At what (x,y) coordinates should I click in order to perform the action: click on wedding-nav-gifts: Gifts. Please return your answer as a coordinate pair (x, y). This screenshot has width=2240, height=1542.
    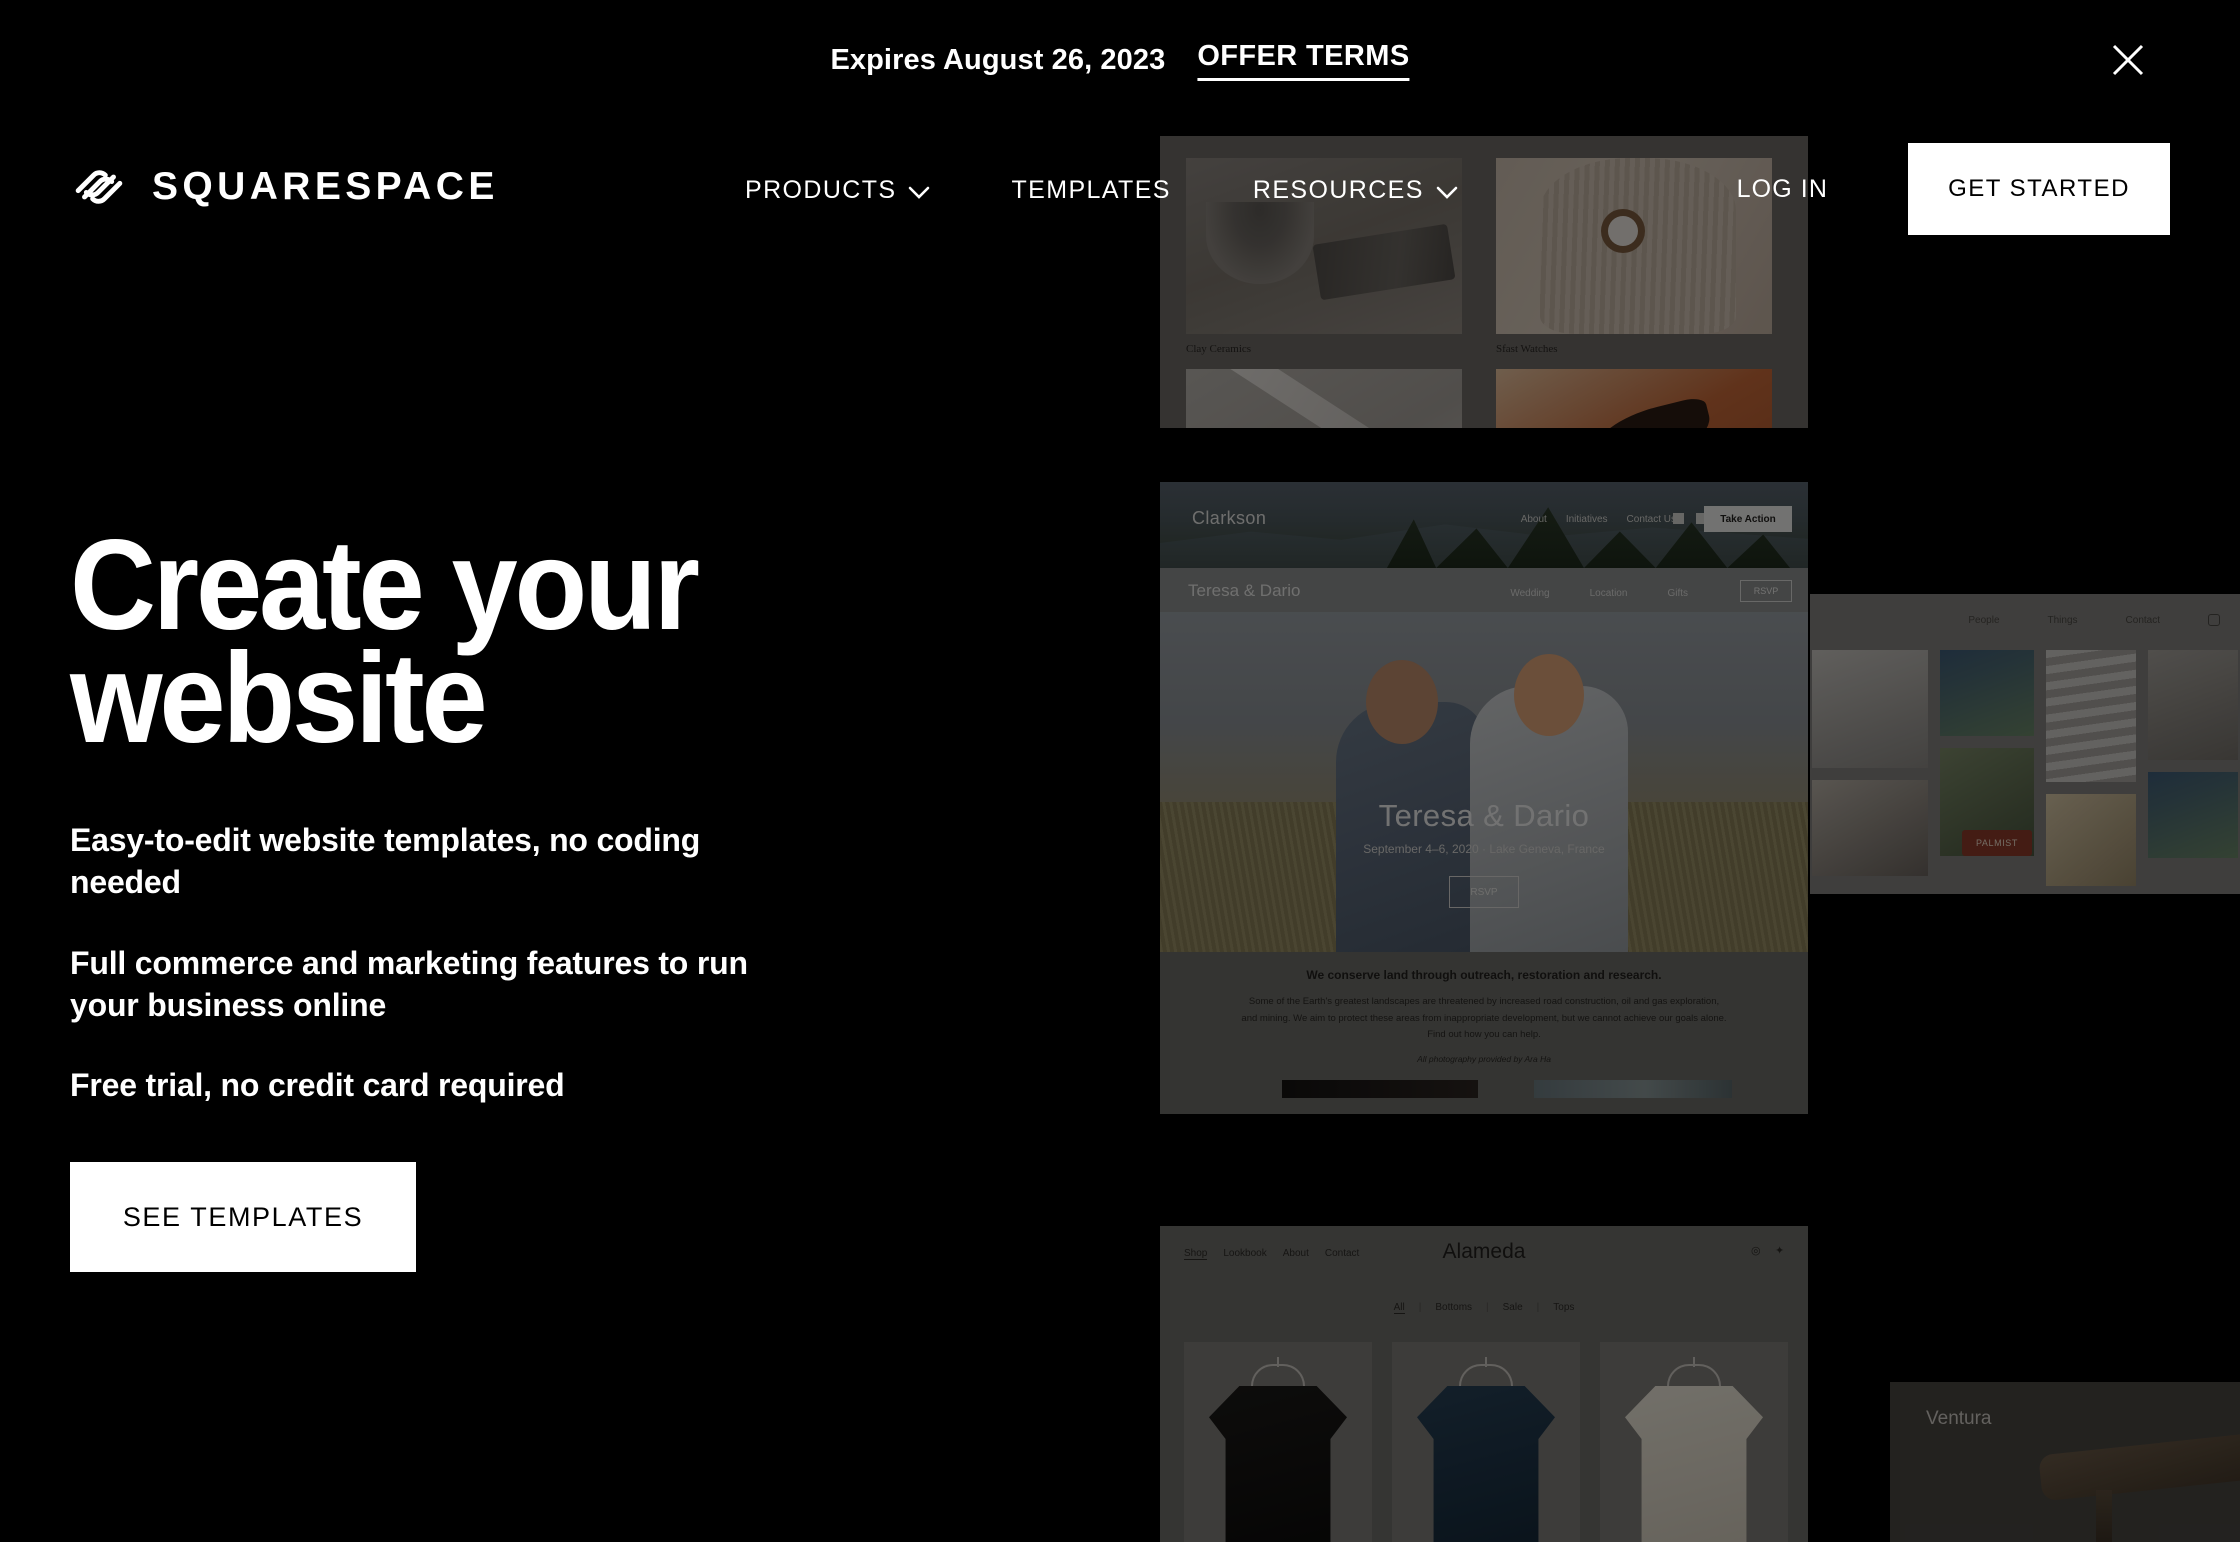
    Looking at the image, I should click on (1677, 593).